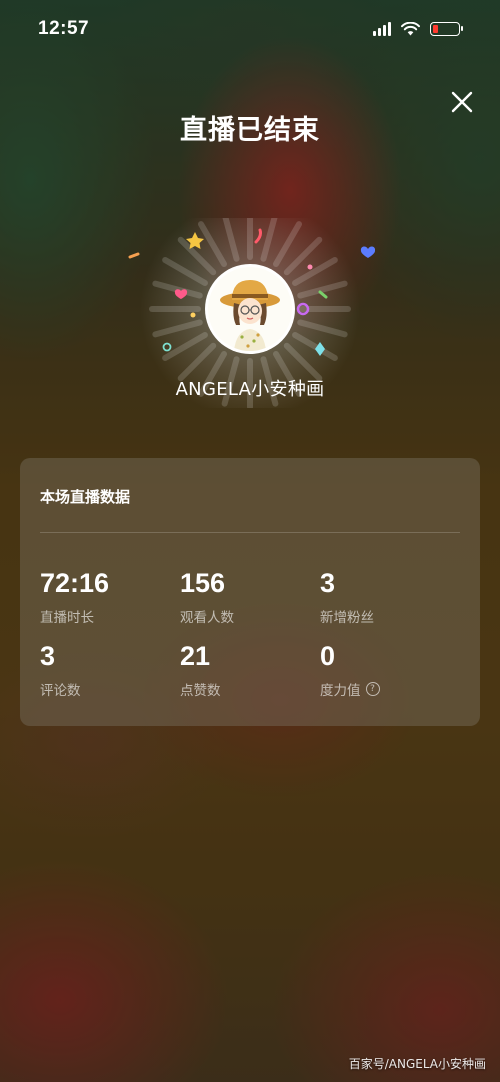  What do you see at coordinates (250, 616) in the screenshot?
I see `stat-label: 观看人数` at bounding box center [250, 616].